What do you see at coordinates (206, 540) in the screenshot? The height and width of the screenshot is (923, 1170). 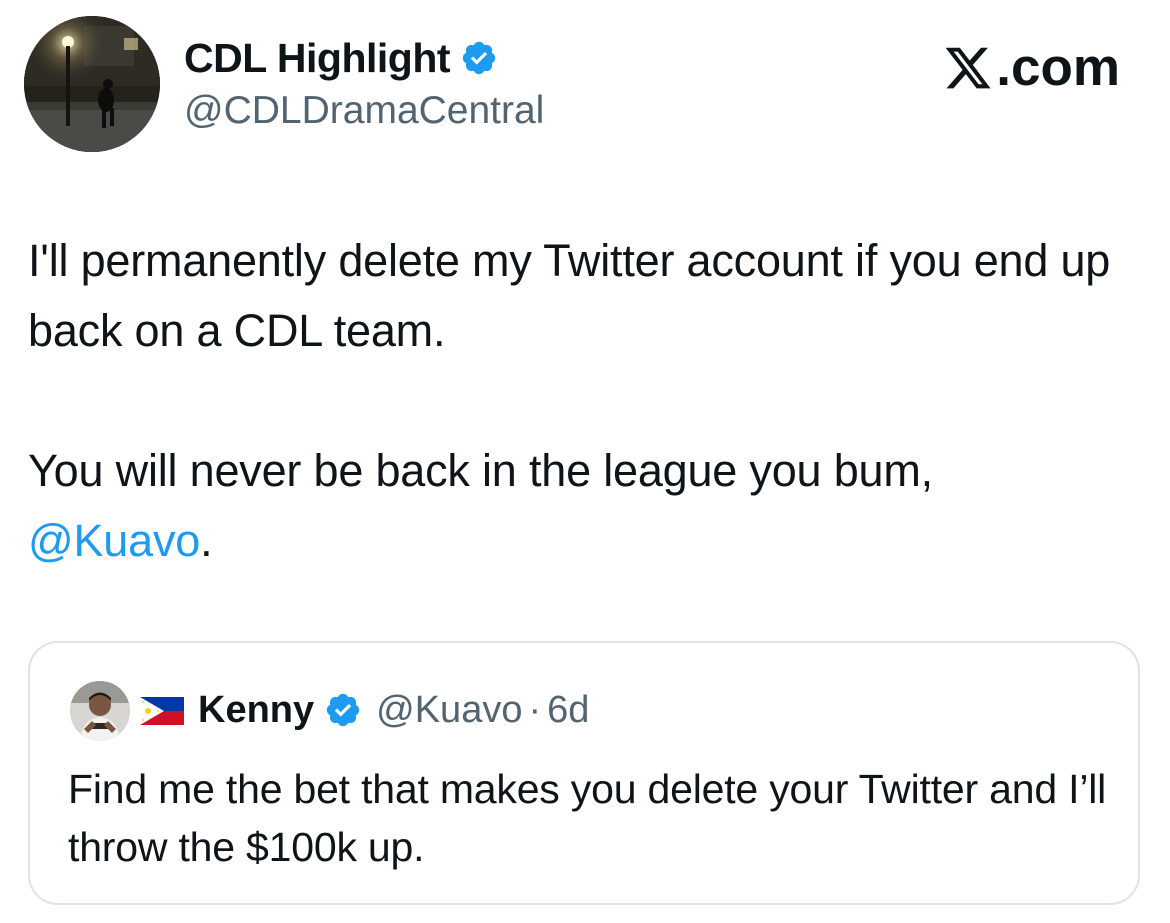 I see `tweet-paragraph-2-suffix: .` at bounding box center [206, 540].